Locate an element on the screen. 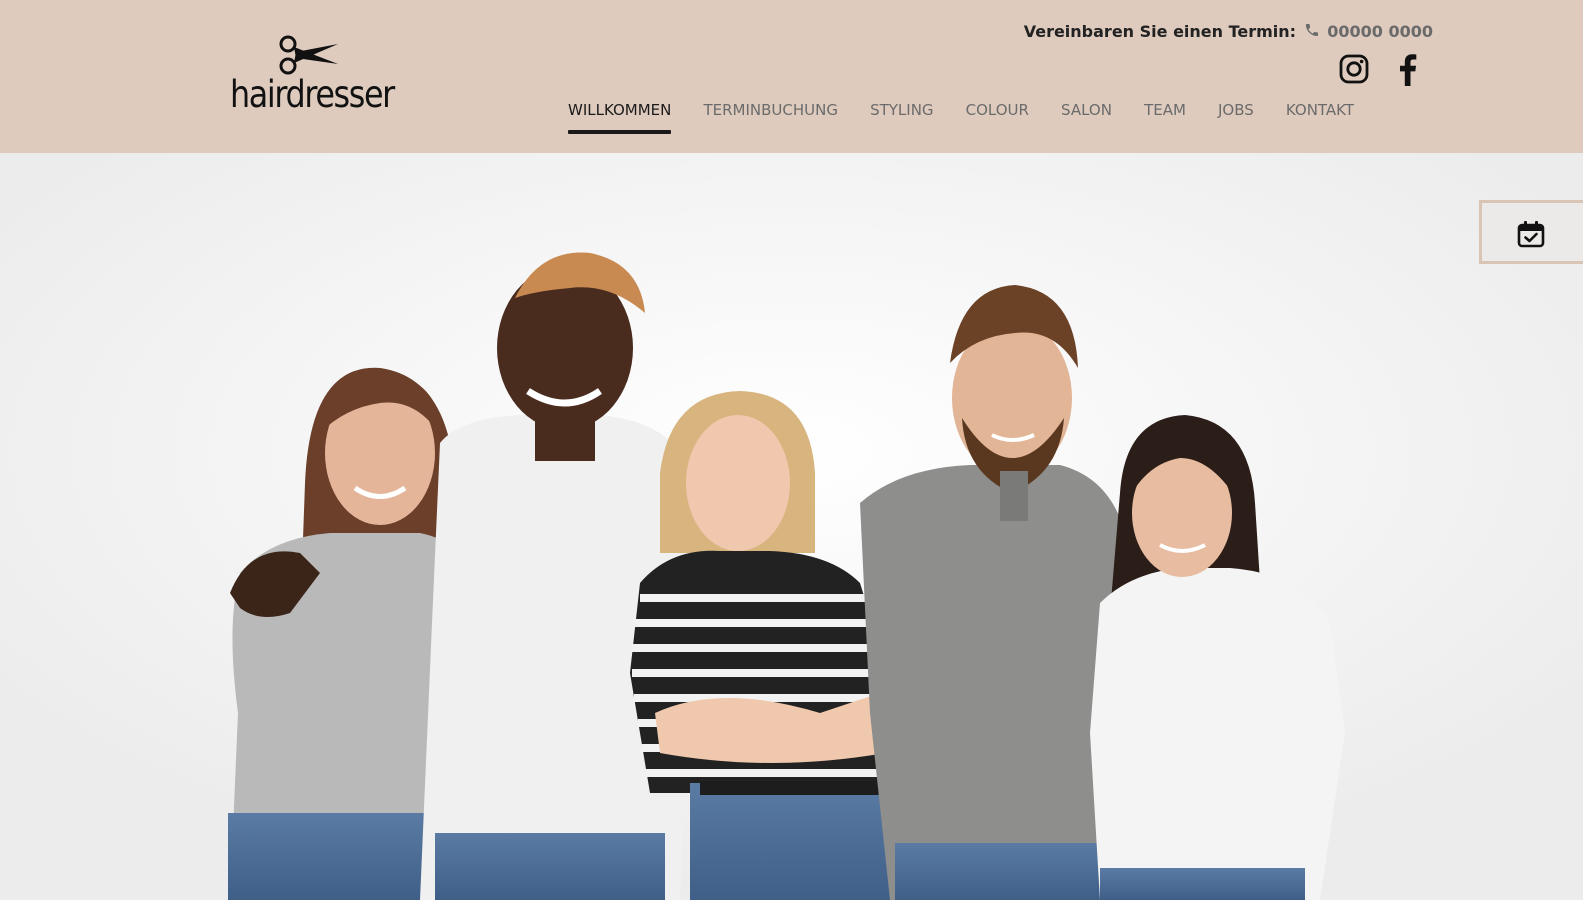 The width and height of the screenshot is (1583, 900). facebook-icon is located at coordinates (1408, 70).